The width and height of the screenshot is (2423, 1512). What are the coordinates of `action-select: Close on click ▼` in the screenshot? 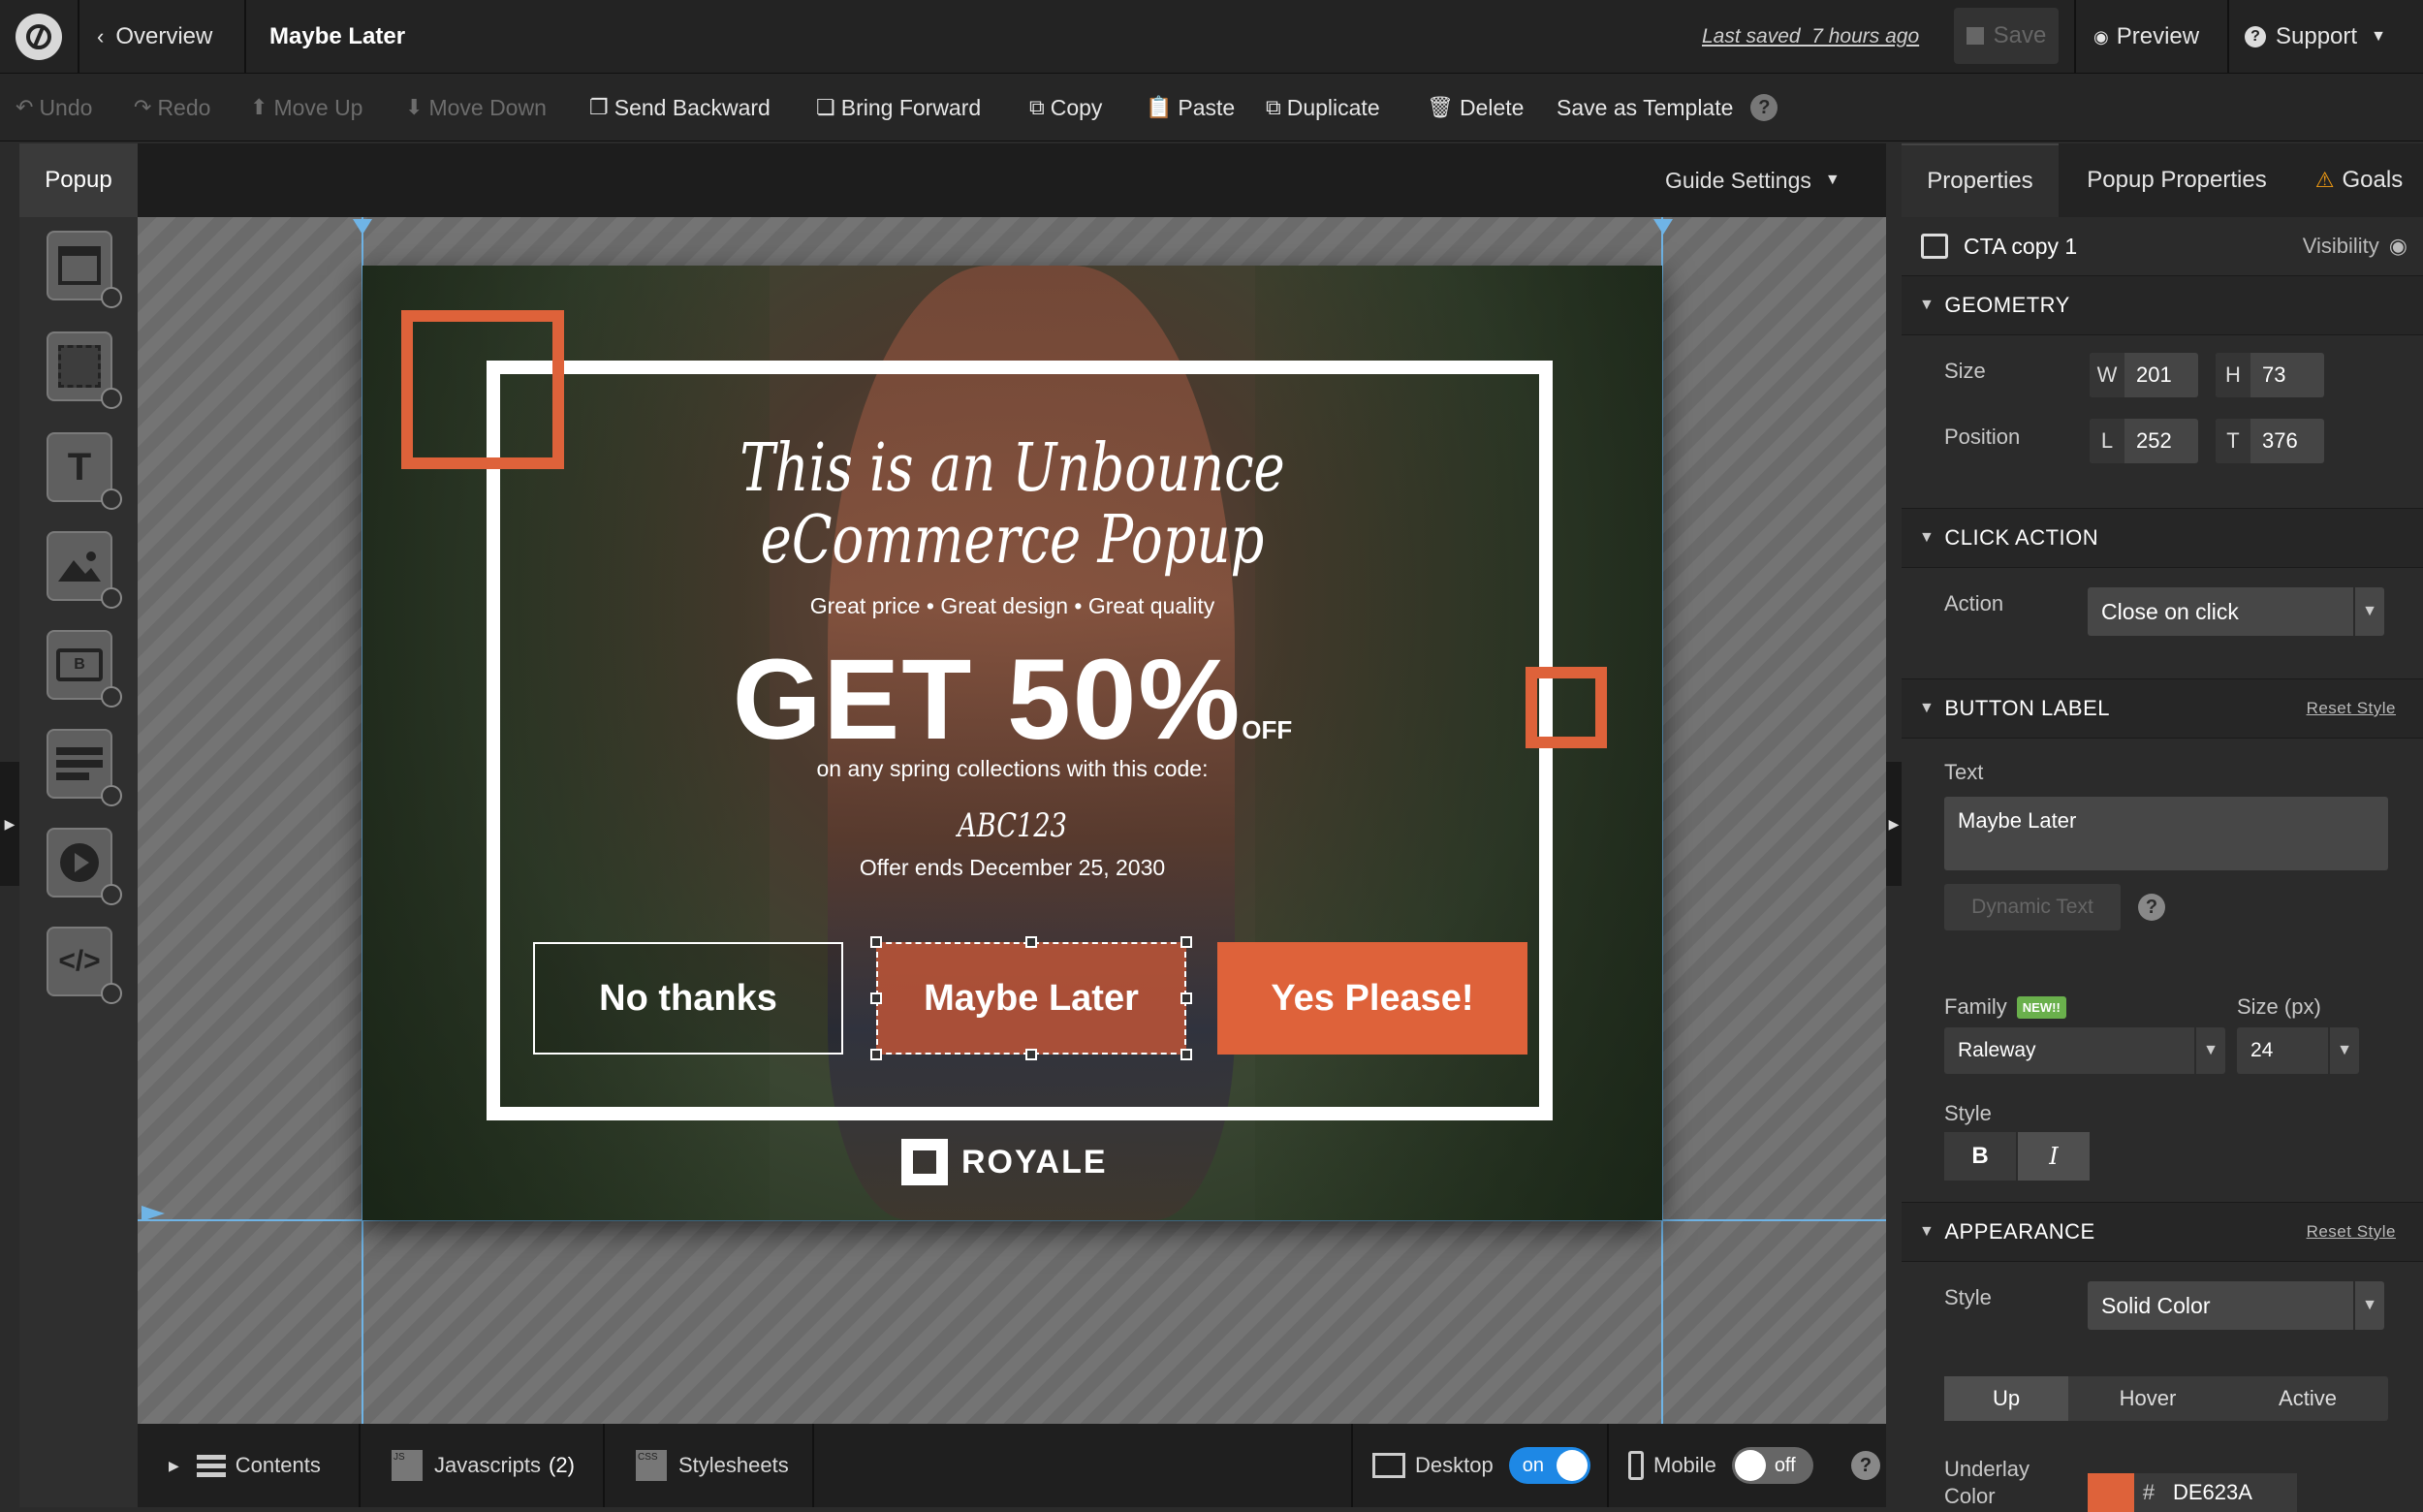 It's located at (2236, 611).